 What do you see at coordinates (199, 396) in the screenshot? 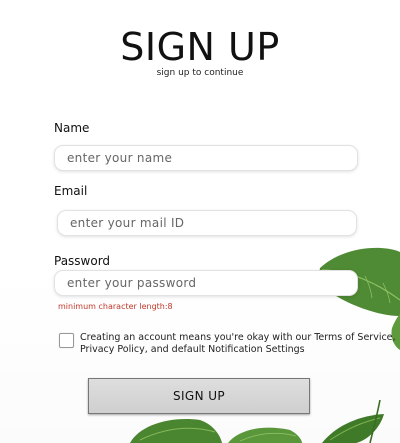
I see `signup-button: SIGN UP` at bounding box center [199, 396].